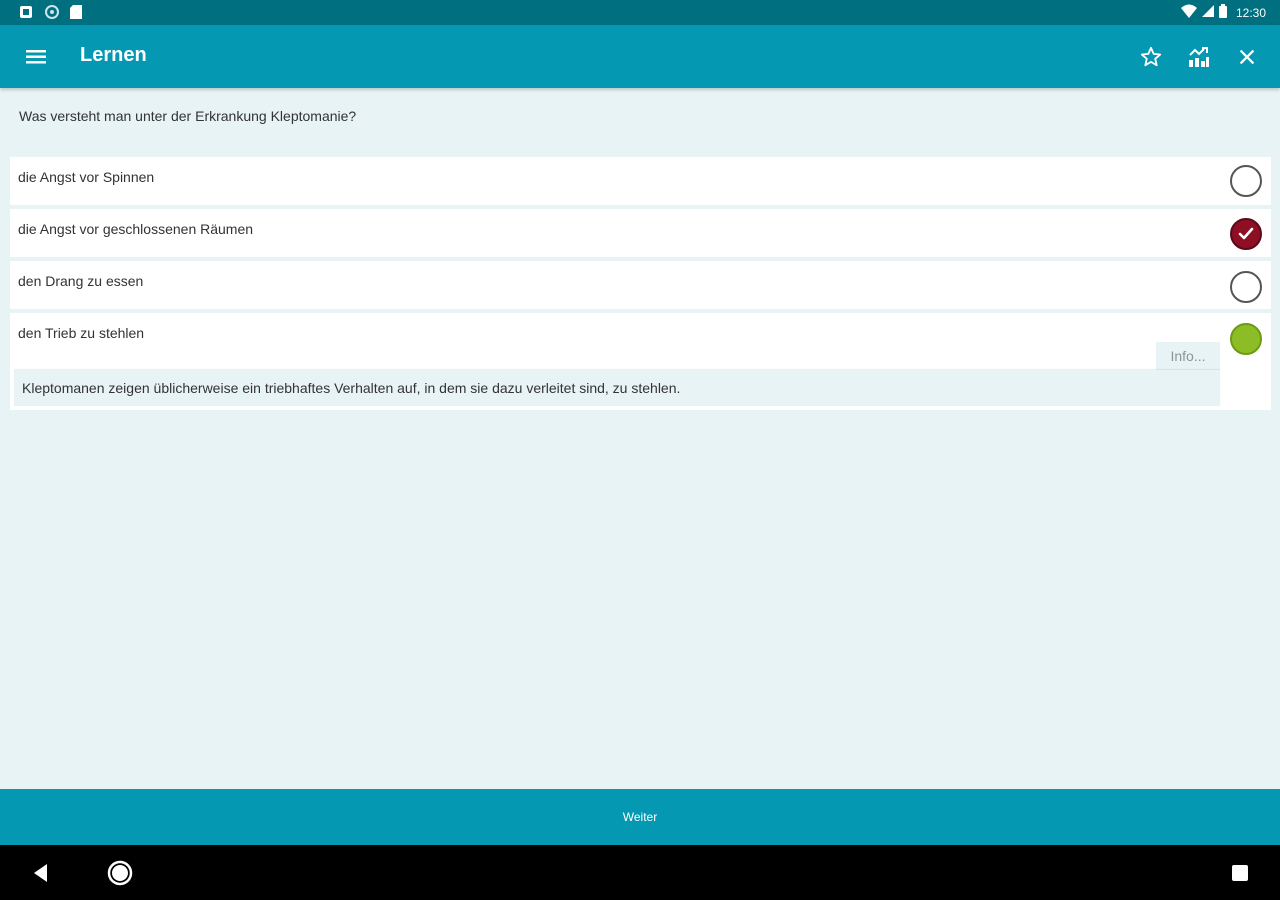 Image resolution: width=1280 pixels, height=900 pixels. I want to click on menu-button, so click(36, 57).